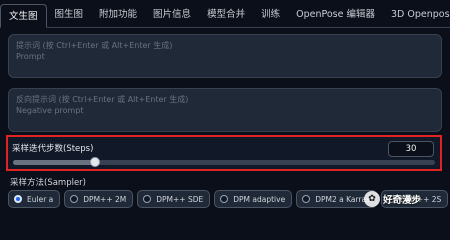 The height and width of the screenshot is (240, 450). Describe the element at coordinates (95, 162) in the screenshot. I see `steps-slider-thumb` at that location.